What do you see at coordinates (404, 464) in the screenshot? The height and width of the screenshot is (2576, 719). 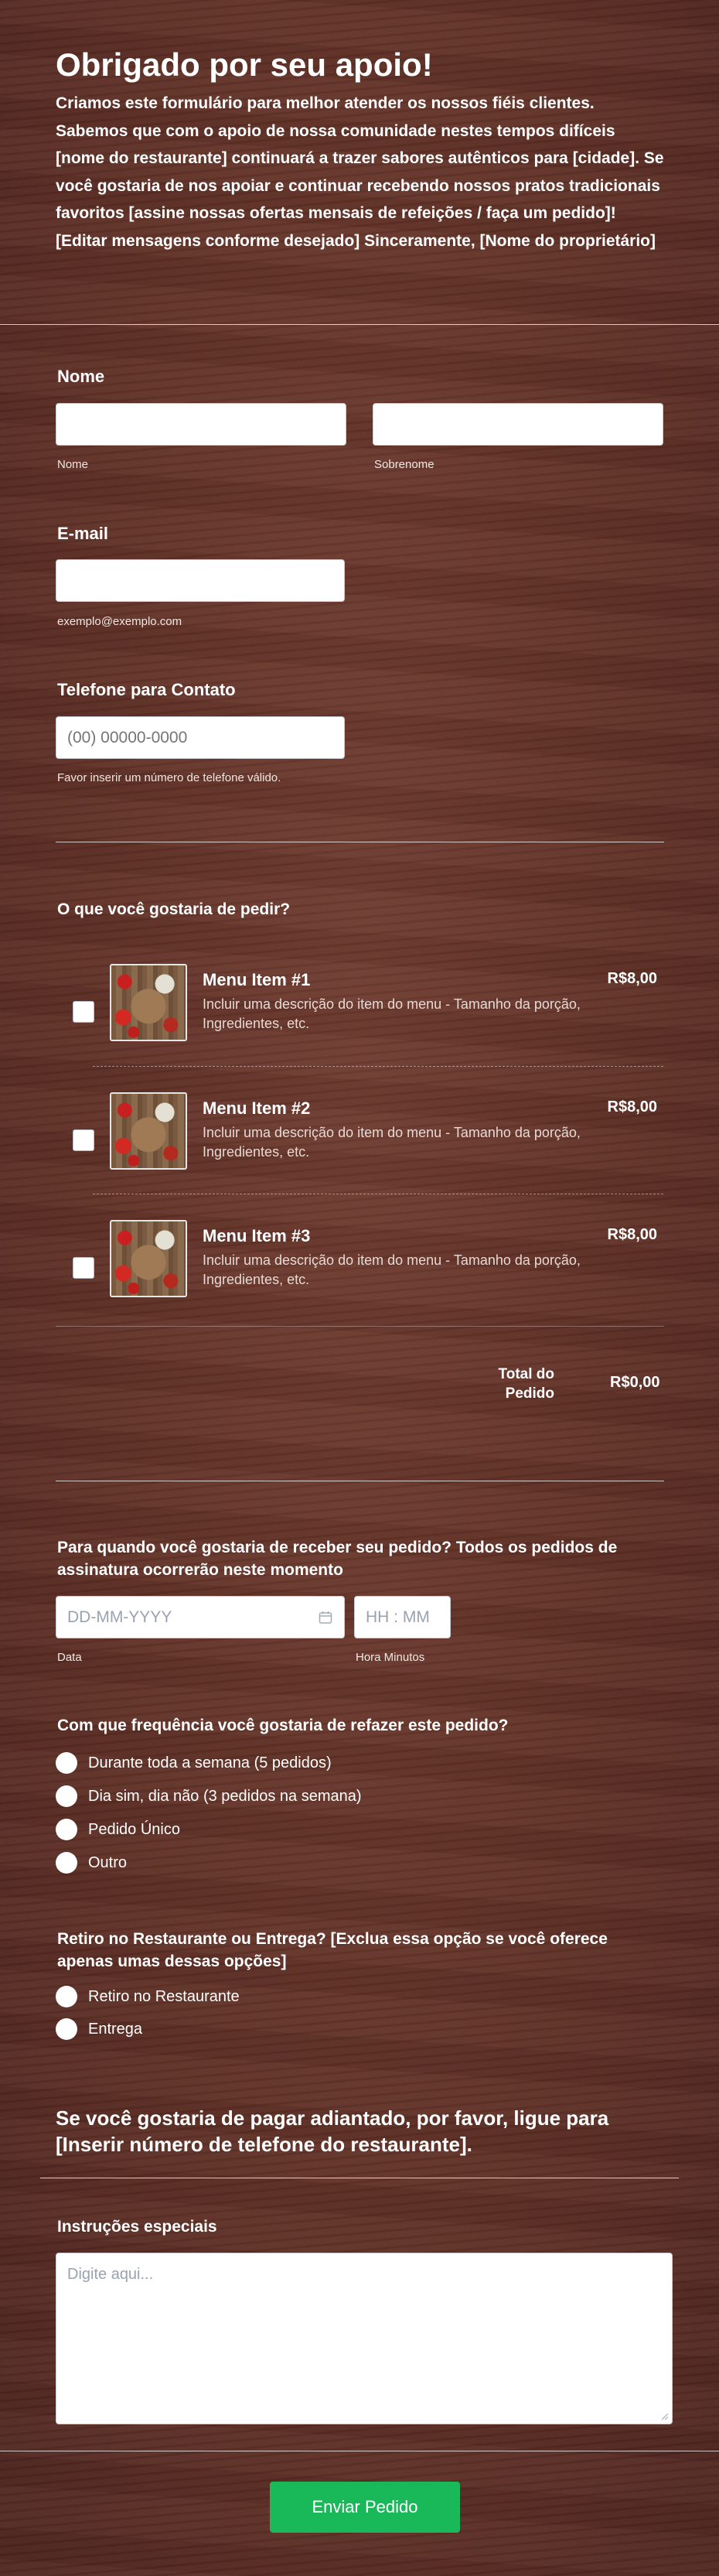 I see `last-name-sublabel: Sobrenome` at bounding box center [404, 464].